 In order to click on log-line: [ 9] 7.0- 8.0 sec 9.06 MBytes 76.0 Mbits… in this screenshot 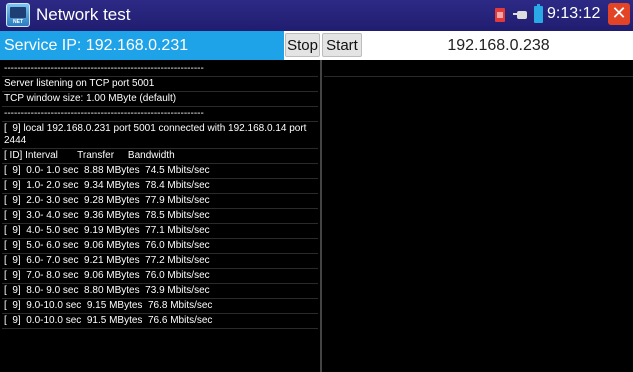, I will do `click(160, 276)`.